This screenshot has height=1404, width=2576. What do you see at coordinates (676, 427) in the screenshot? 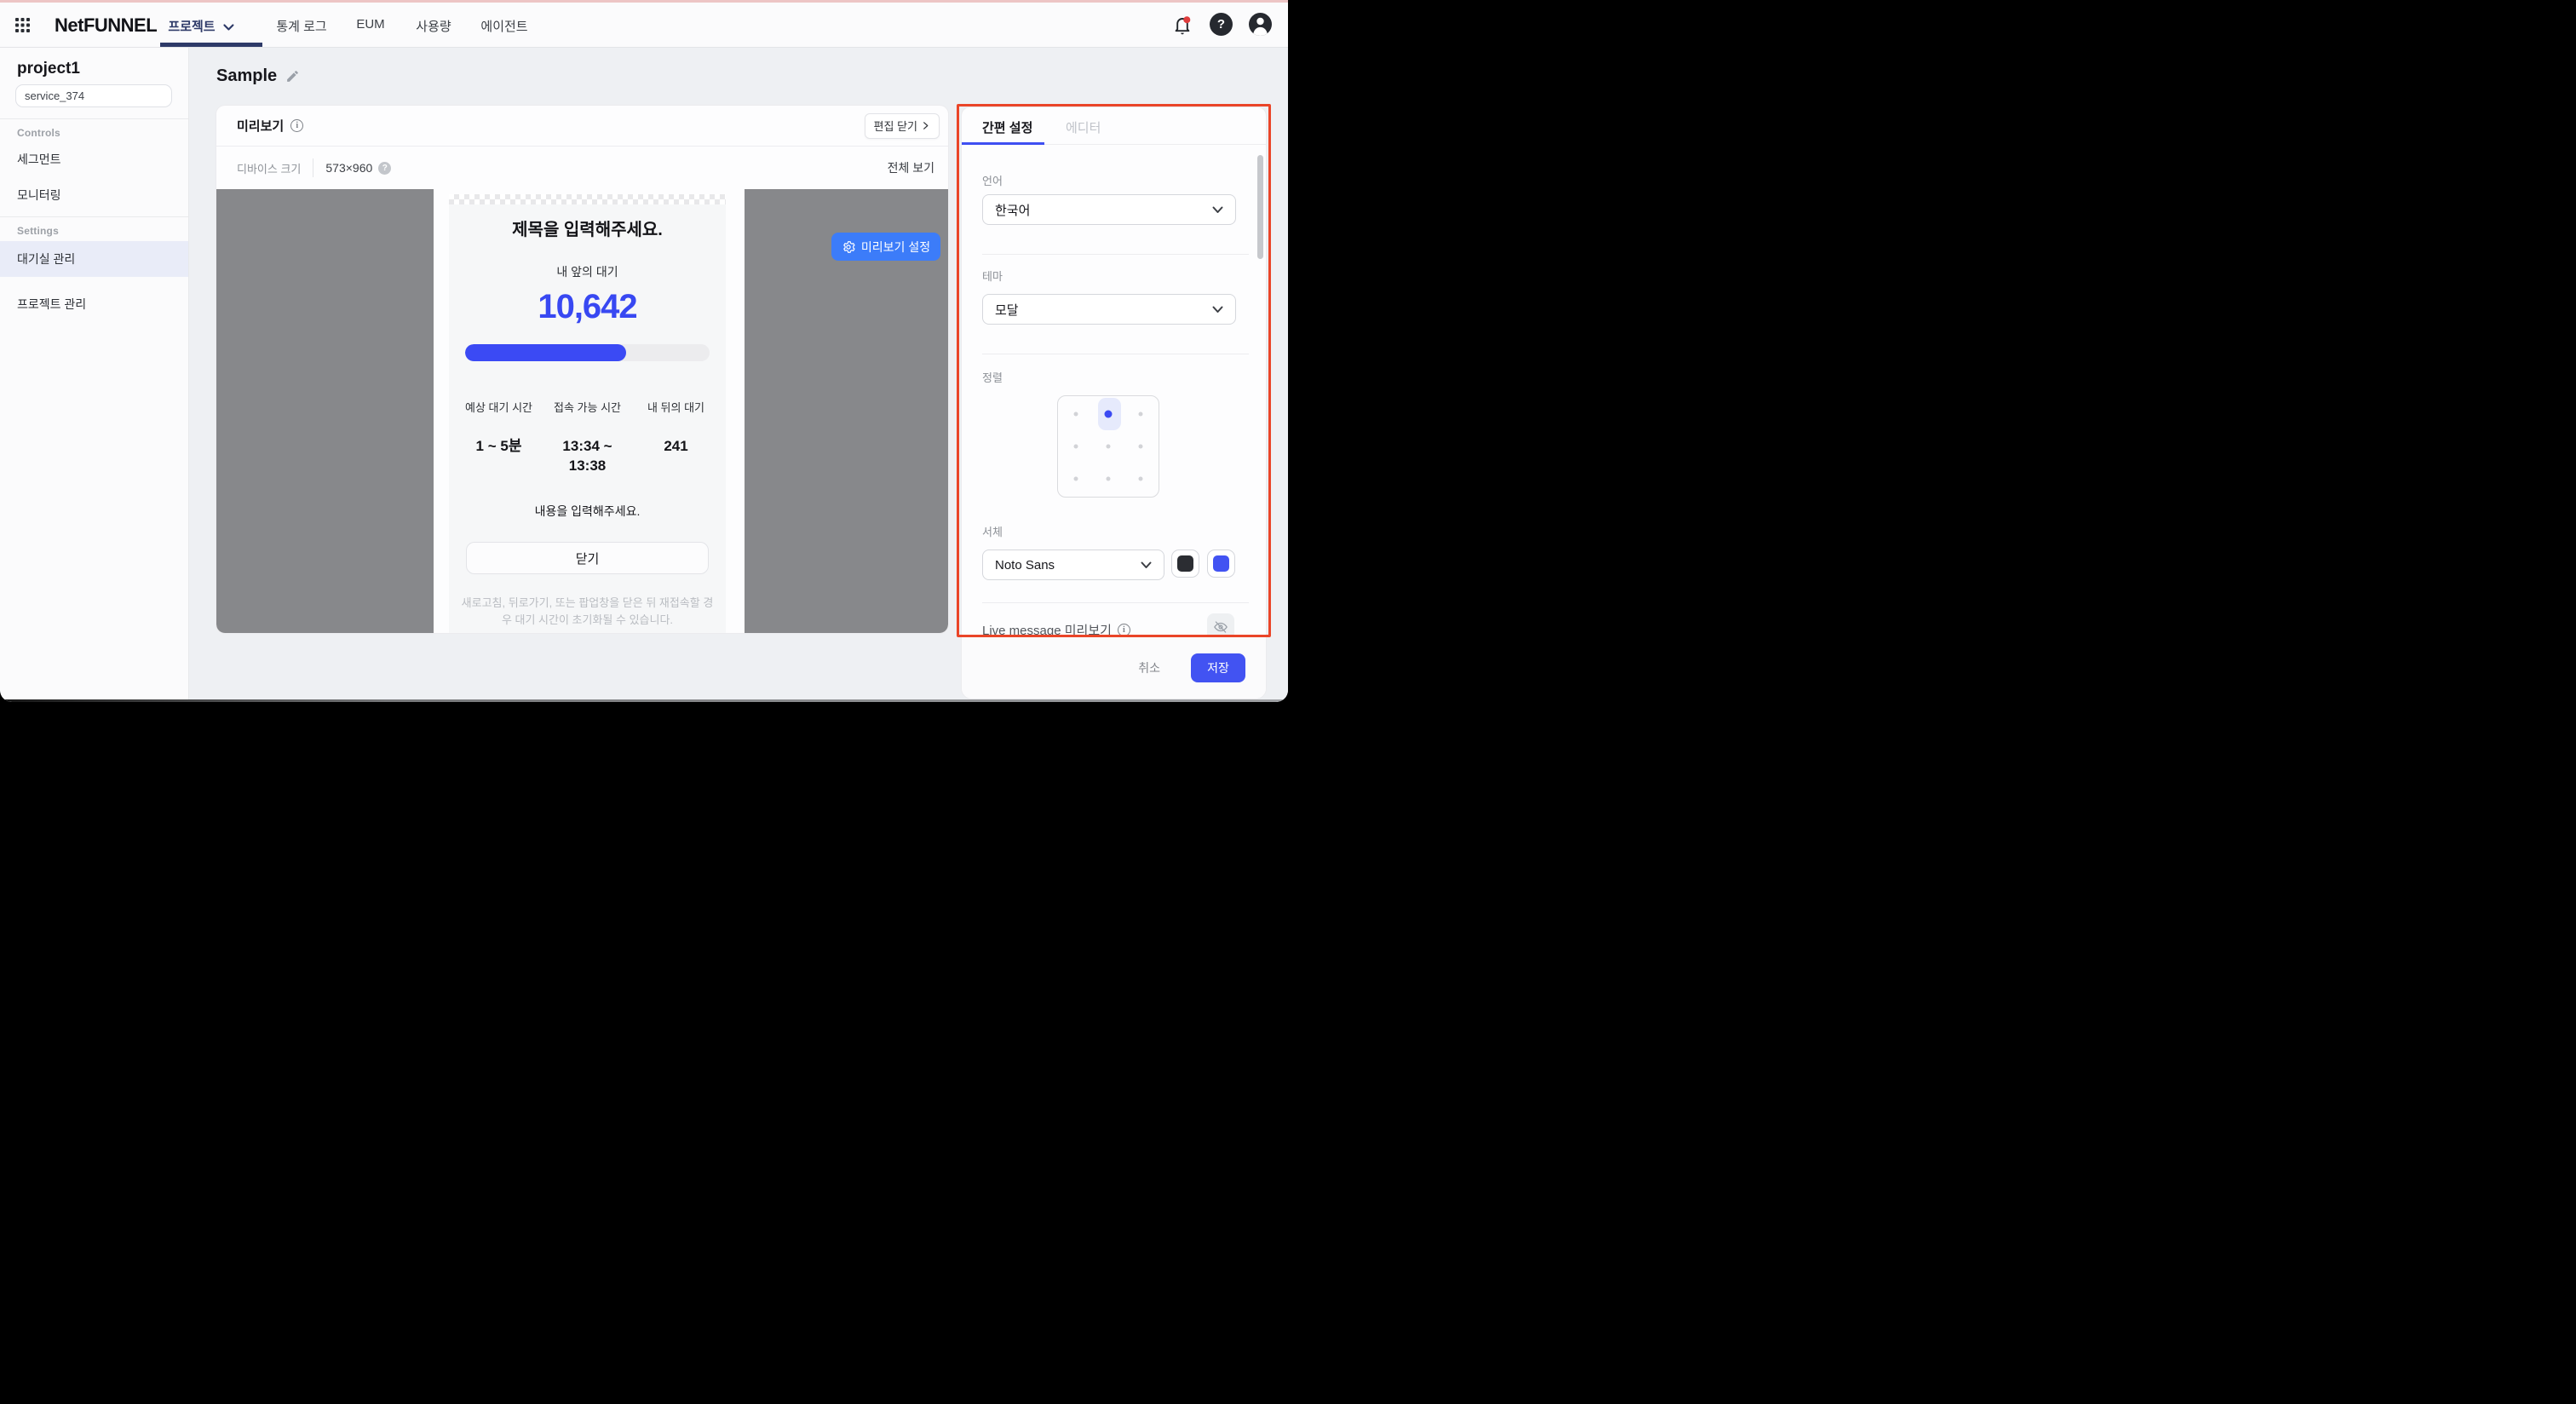
I see `stat-queue-behind: 내 뒤의 대기 241` at bounding box center [676, 427].